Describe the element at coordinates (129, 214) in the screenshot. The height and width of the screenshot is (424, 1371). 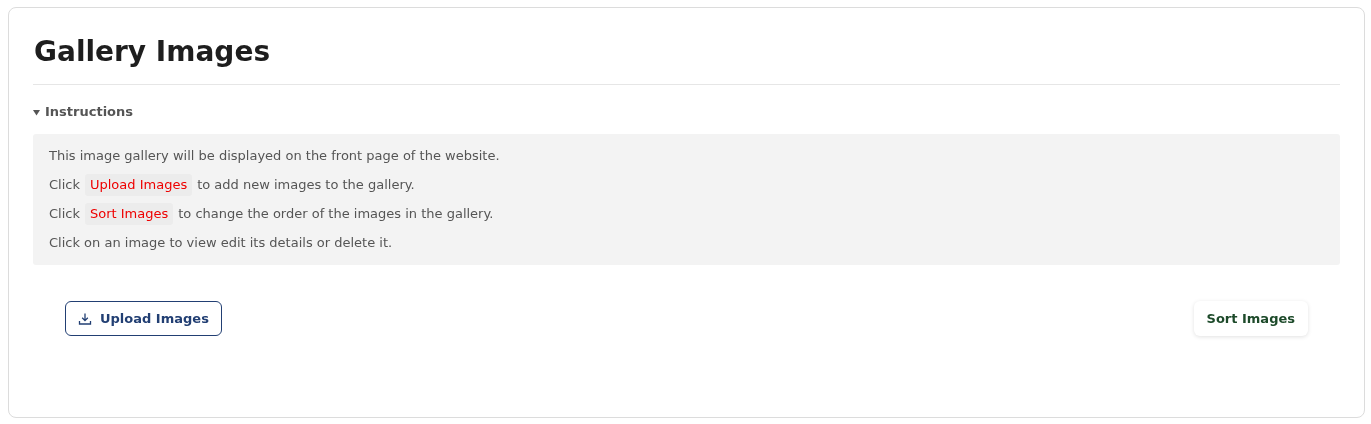
I see `code-chip: Sort Images` at that location.